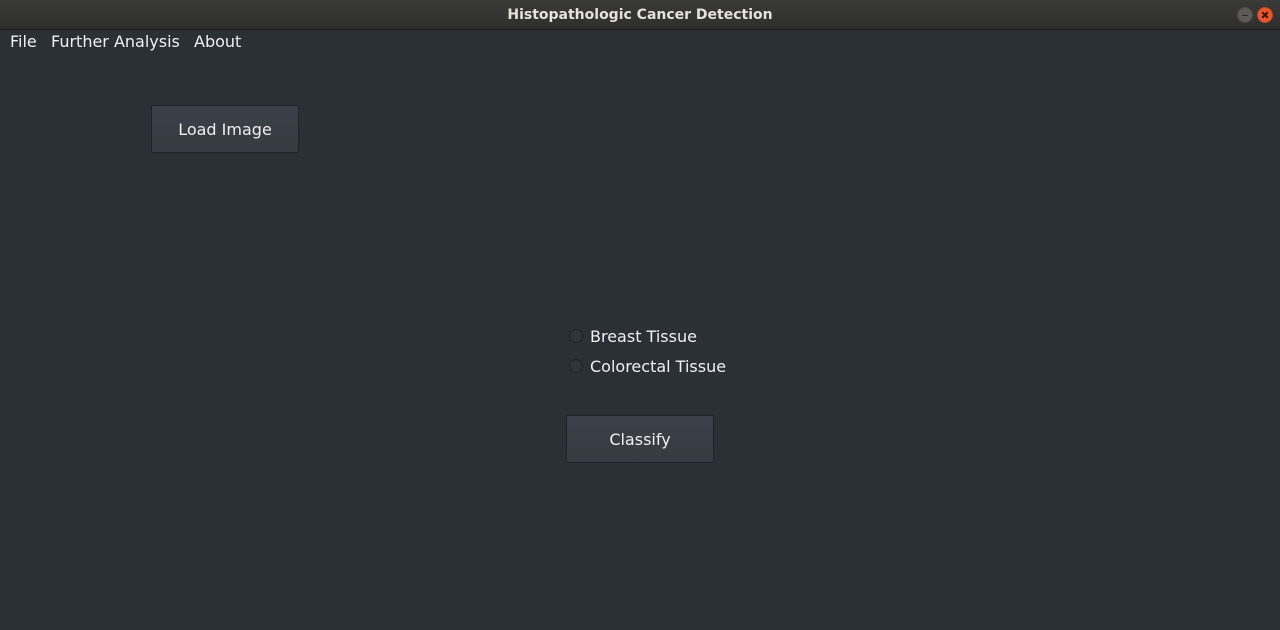 This screenshot has width=1280, height=630. Describe the element at coordinates (23, 41) in the screenshot. I see `menu-file: File` at that location.